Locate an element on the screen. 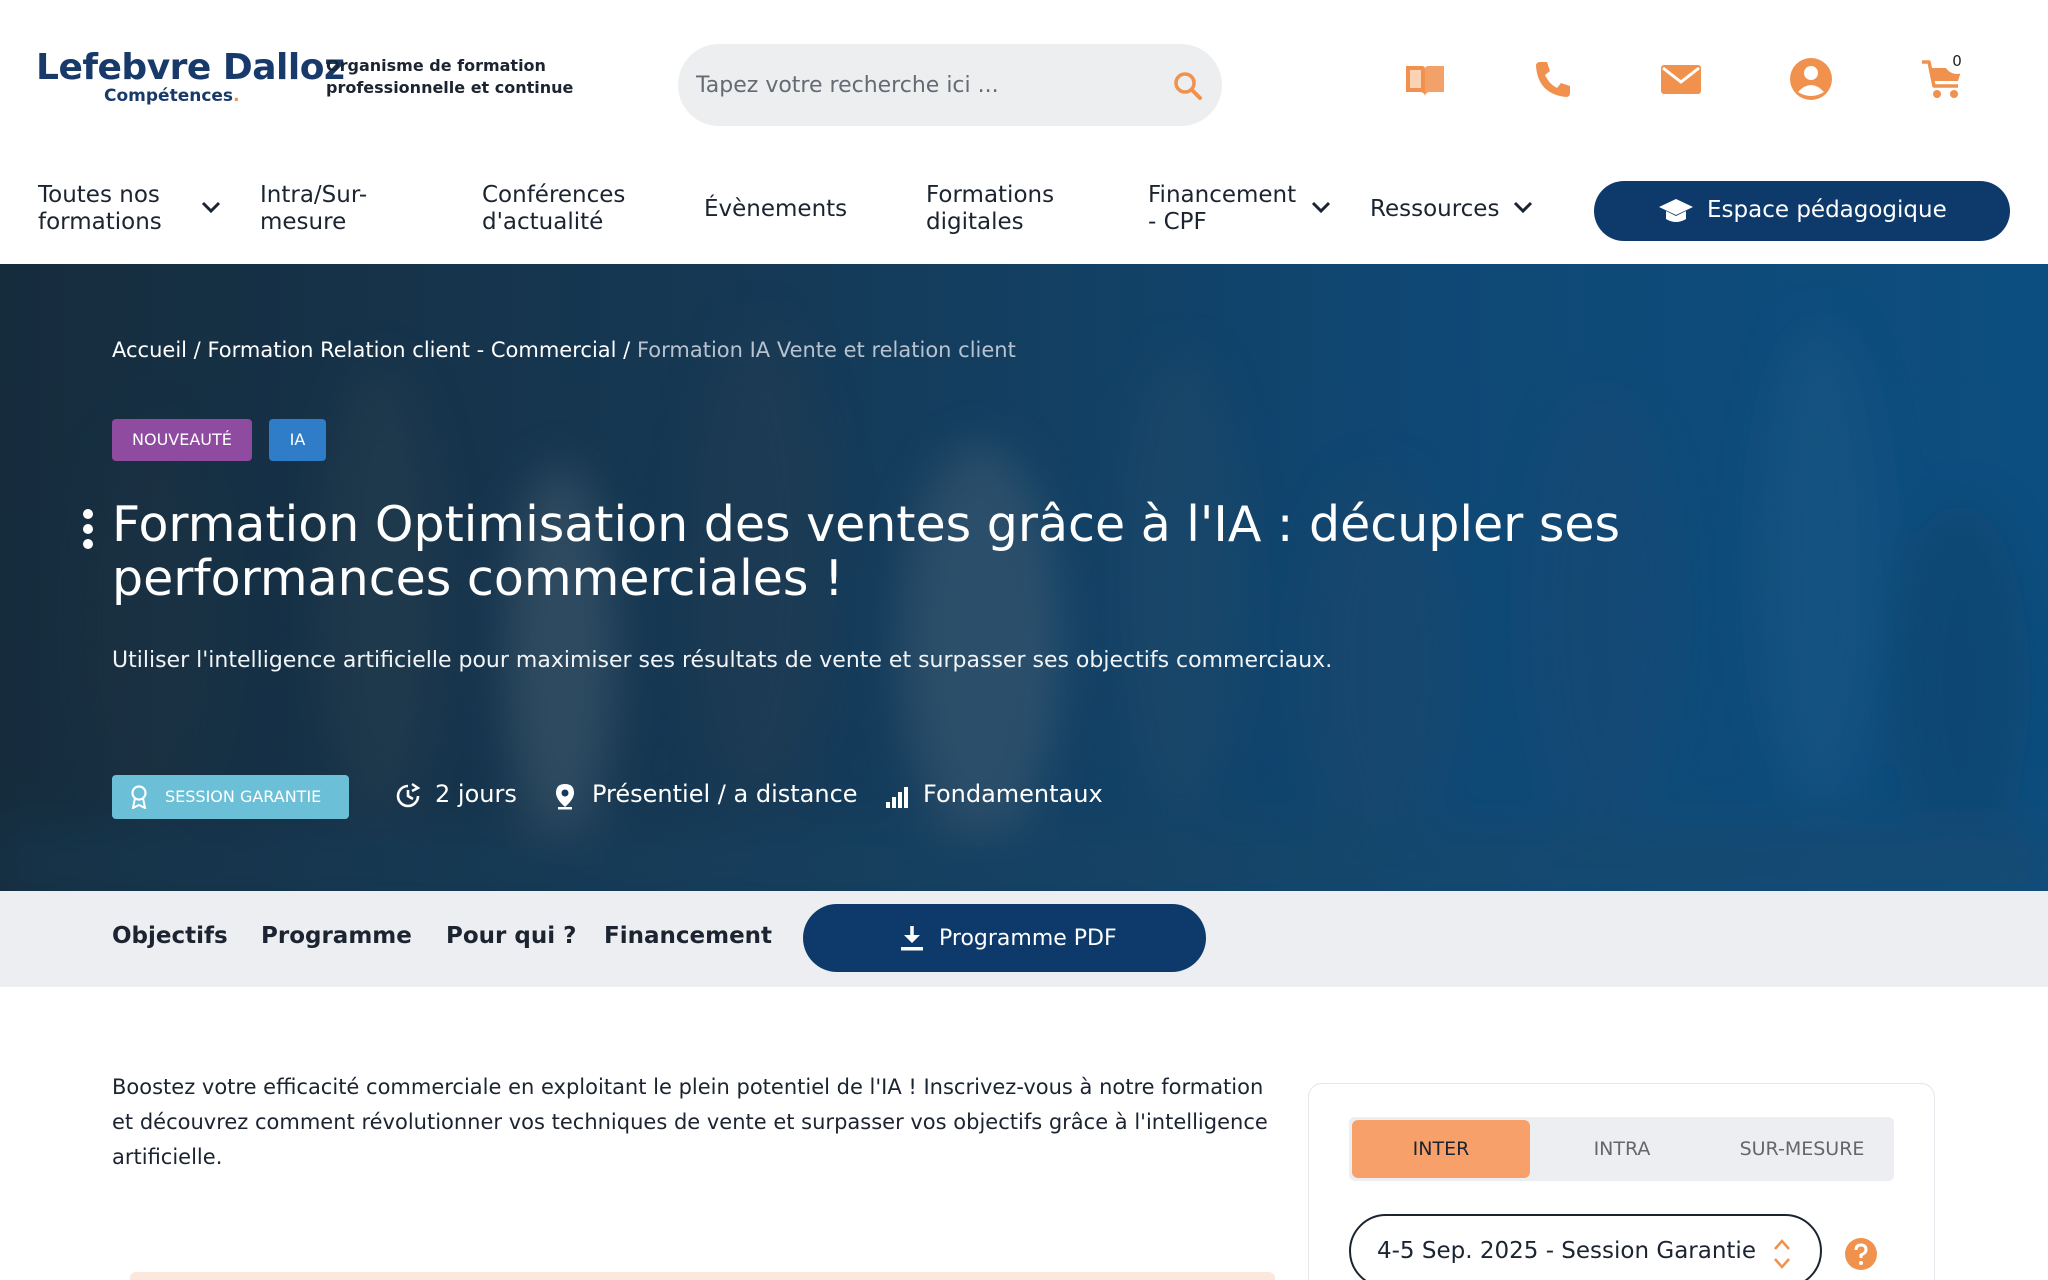 This screenshot has width=2048, height=1280. nav-label-line1: Évènements is located at coordinates (776, 209).